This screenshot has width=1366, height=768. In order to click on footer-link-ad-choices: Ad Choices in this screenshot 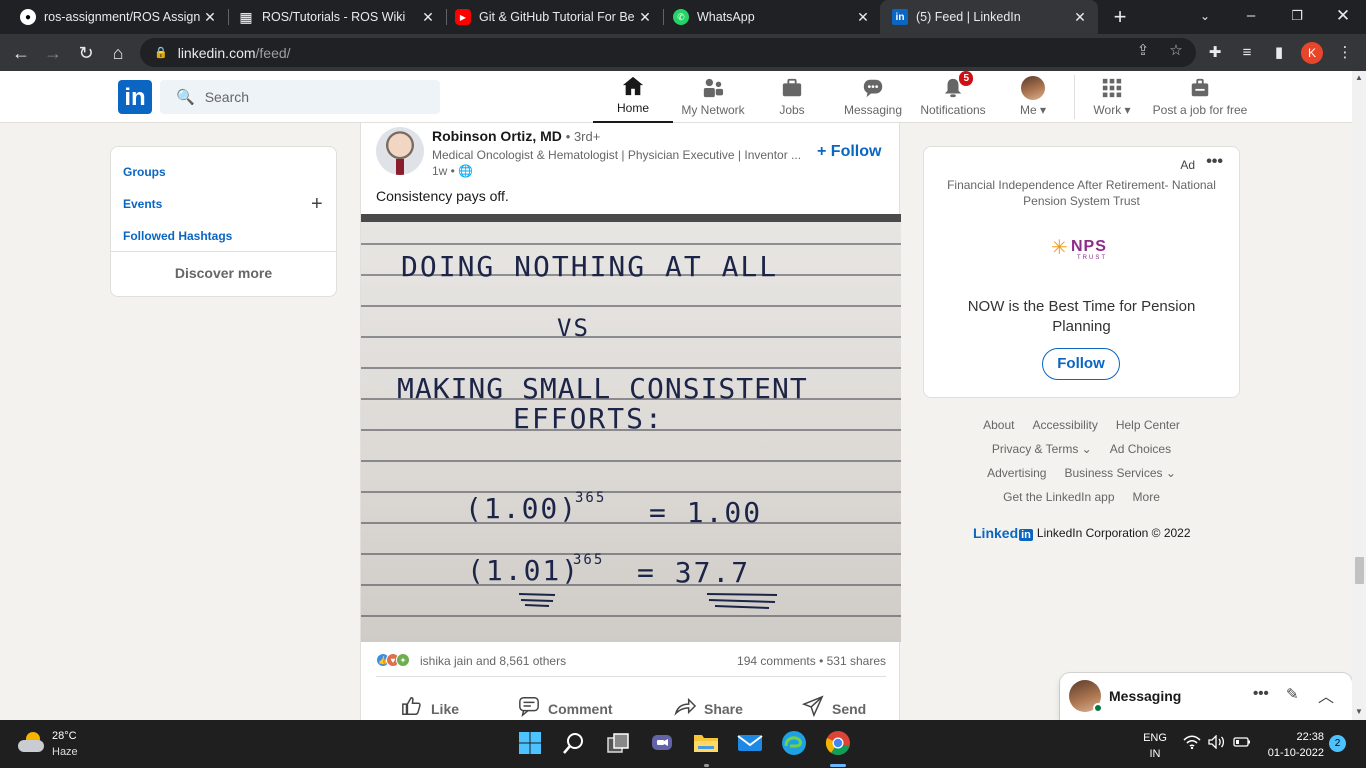, I will do `click(1140, 454)`.